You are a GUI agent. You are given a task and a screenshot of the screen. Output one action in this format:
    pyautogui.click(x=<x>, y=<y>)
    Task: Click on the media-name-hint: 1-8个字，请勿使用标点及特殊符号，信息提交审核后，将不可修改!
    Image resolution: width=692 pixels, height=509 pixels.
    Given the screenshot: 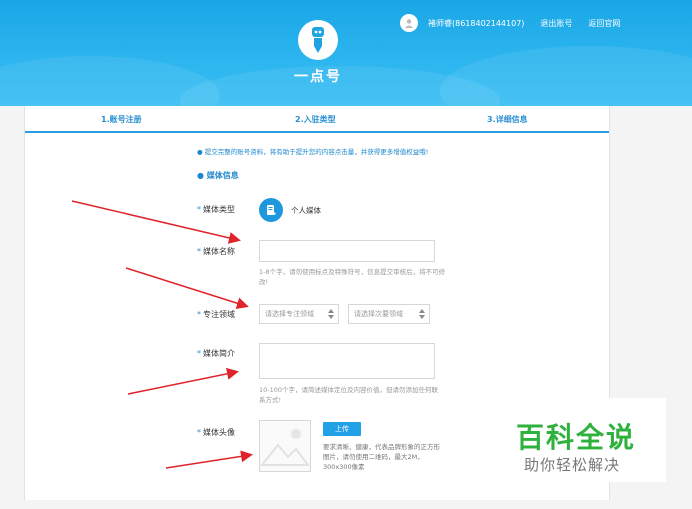 What is the action you would take?
    pyautogui.click(x=352, y=277)
    